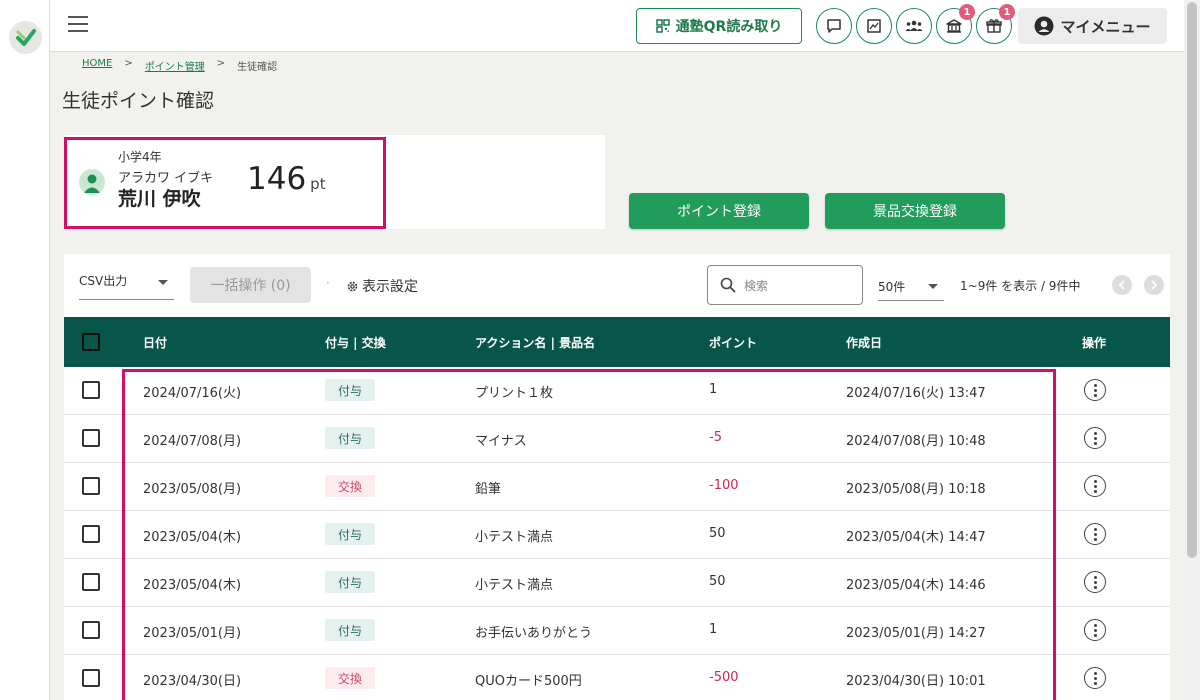 The image size is (1200, 700). What do you see at coordinates (1044, 26) in the screenshot?
I see `account-circle-icon` at bounding box center [1044, 26].